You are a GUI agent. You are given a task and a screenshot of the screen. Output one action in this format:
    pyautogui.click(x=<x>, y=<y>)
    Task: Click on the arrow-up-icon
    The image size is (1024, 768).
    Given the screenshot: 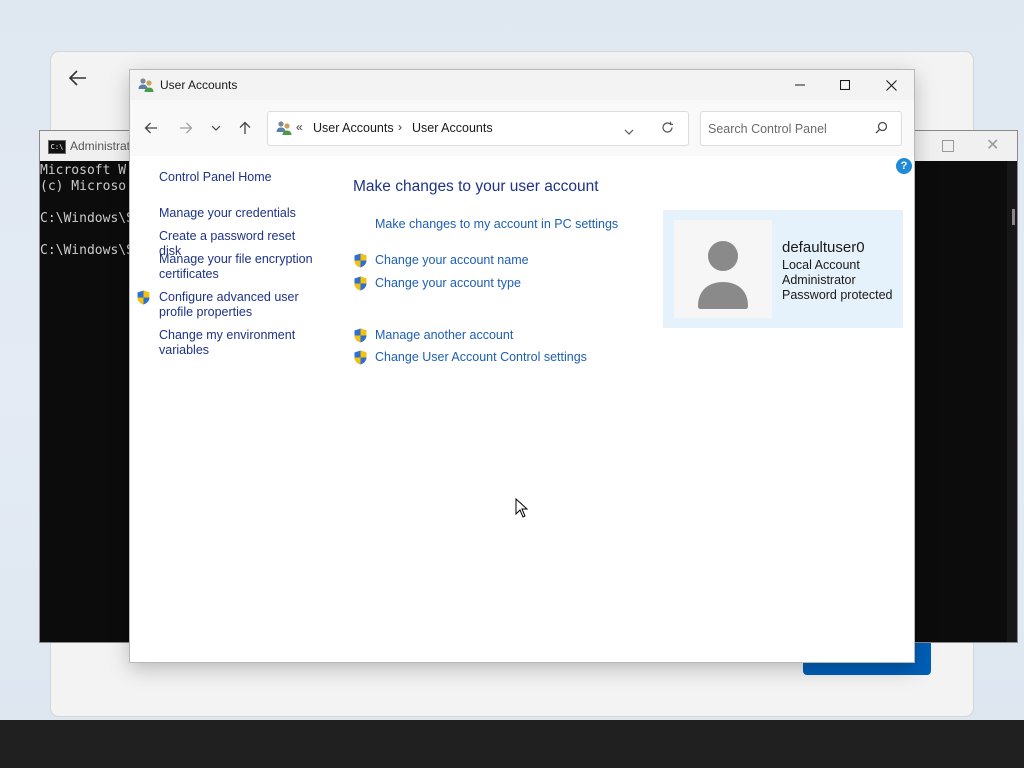 What is the action you would take?
    pyautogui.click(x=245, y=127)
    